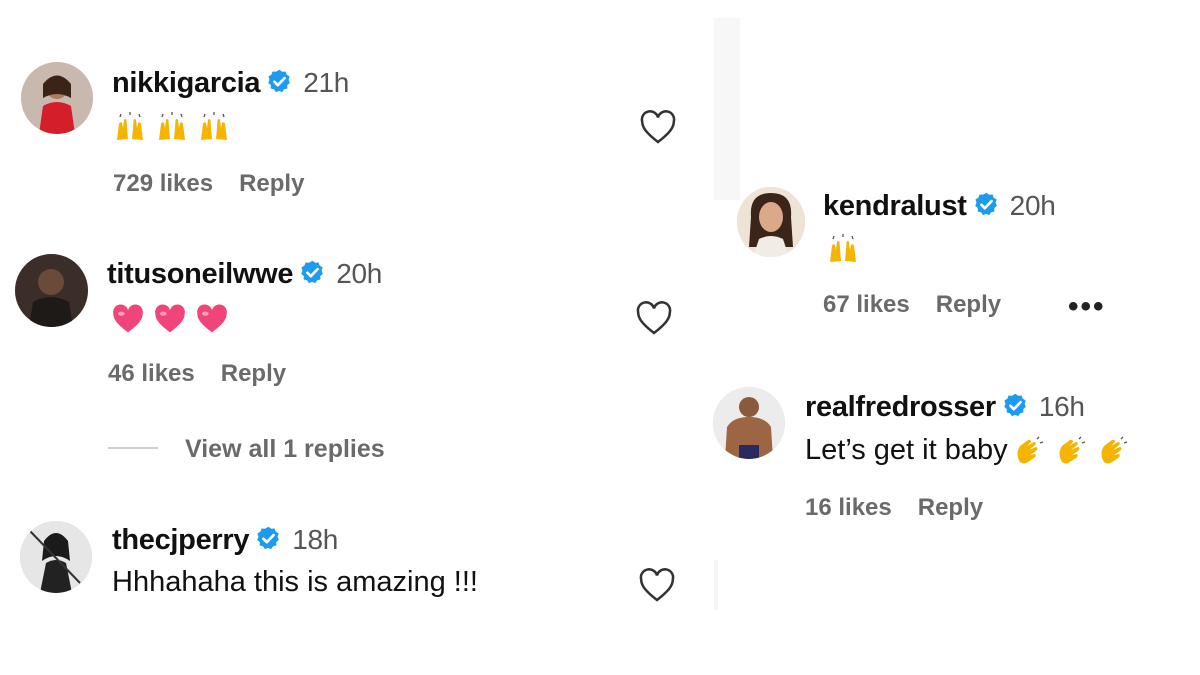 This screenshot has height=675, width=1200. I want to click on comment-text: Let’s get it baby, so click(971, 450).